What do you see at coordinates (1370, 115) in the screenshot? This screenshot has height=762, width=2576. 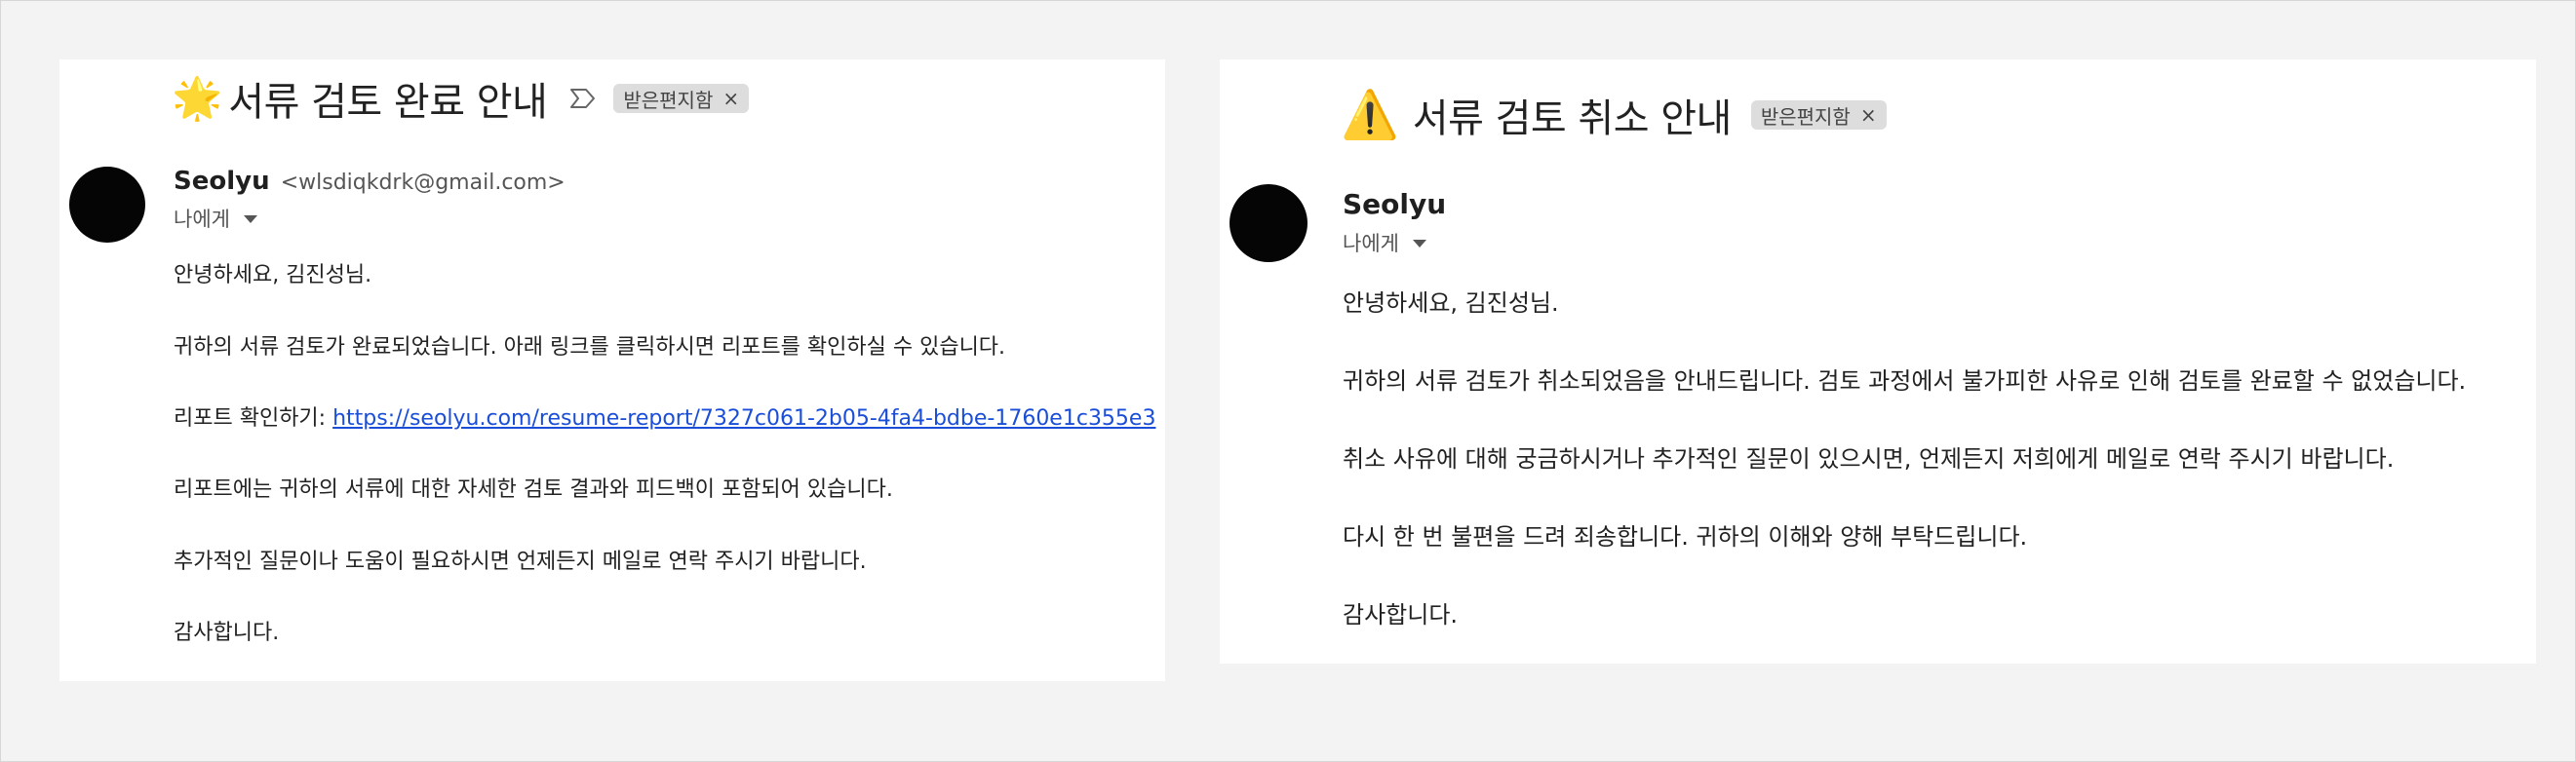 I see `warning-emoji-icon: ⚠️` at bounding box center [1370, 115].